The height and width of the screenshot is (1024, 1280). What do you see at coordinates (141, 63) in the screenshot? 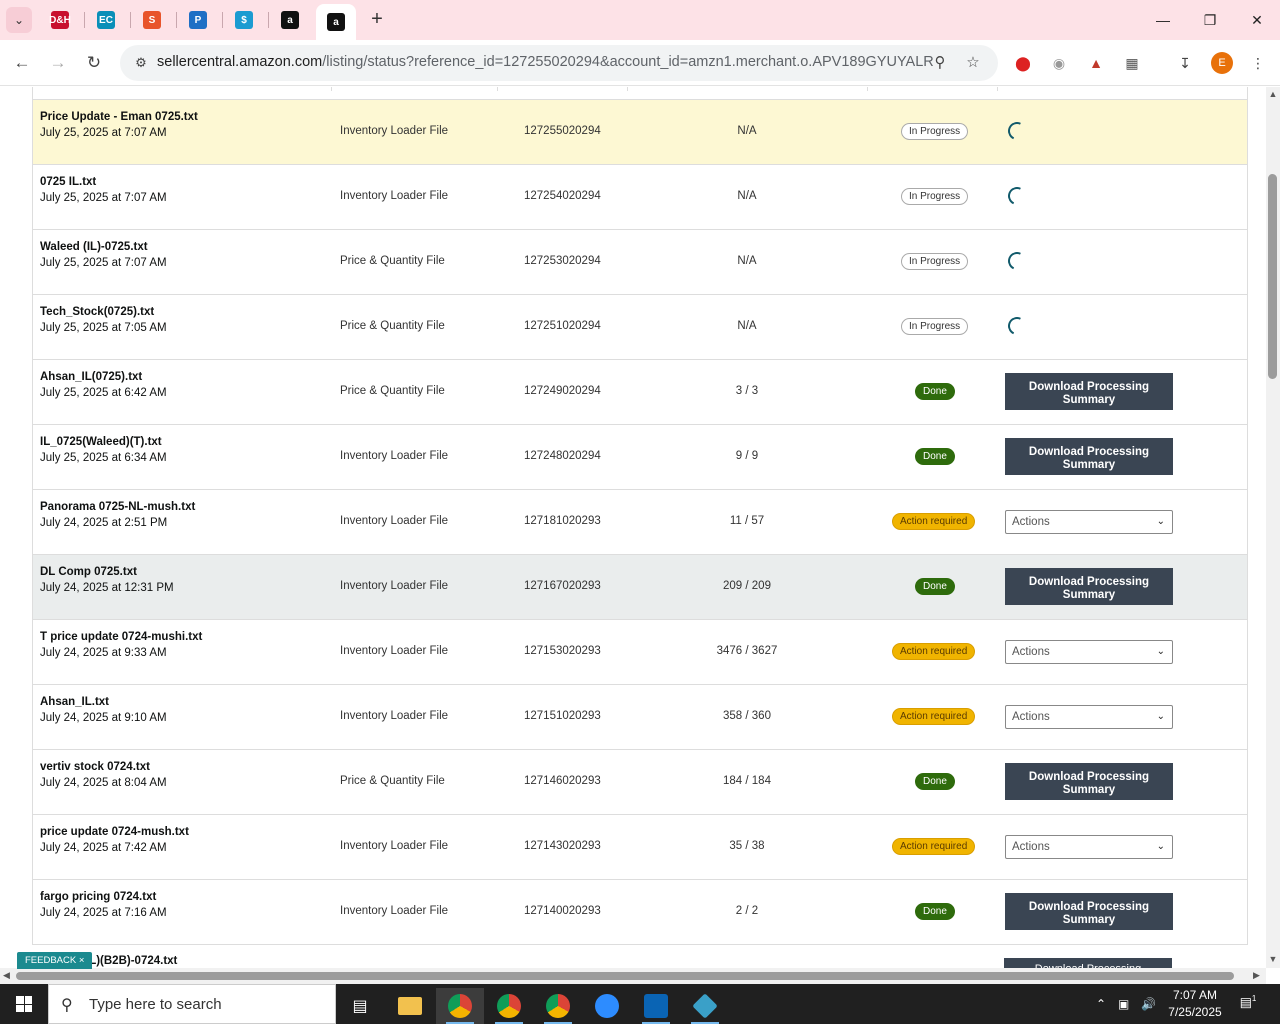
I see `site-info-icon: ⚙` at bounding box center [141, 63].